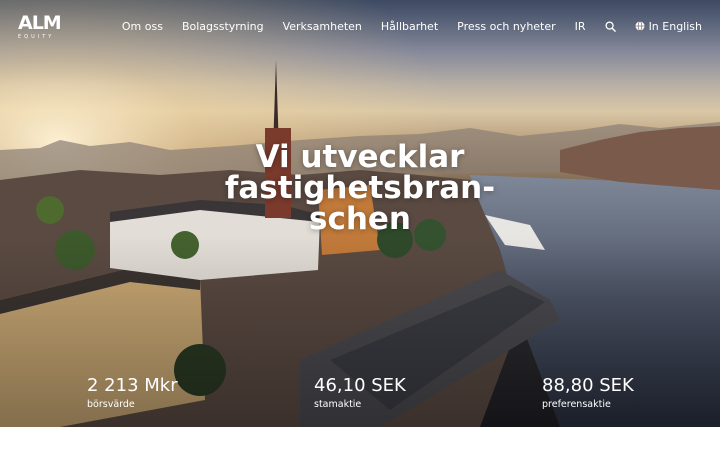 Image resolution: width=720 pixels, height=450 pixels. Describe the element at coordinates (223, 26) in the screenshot. I see `nav-item-bolagsstyrning: Bolagsstyrning` at that location.